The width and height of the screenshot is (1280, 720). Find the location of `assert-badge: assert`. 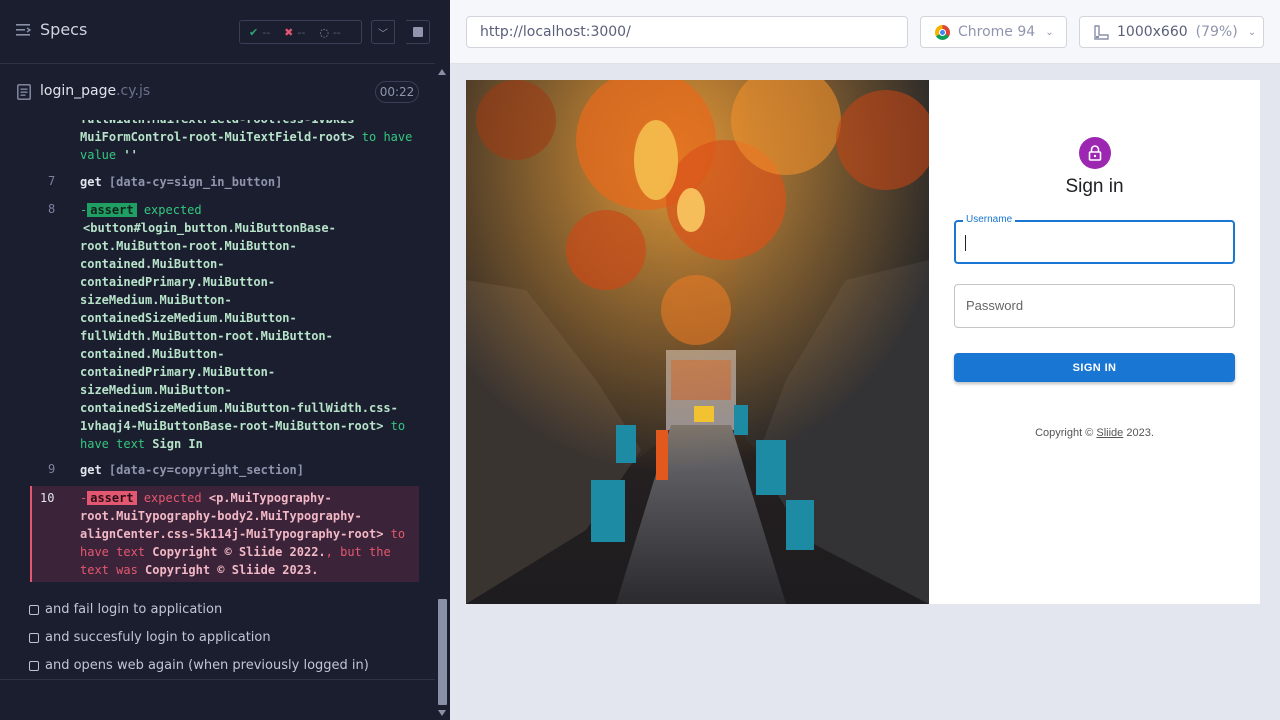

assert-badge: assert is located at coordinates (112, 210).